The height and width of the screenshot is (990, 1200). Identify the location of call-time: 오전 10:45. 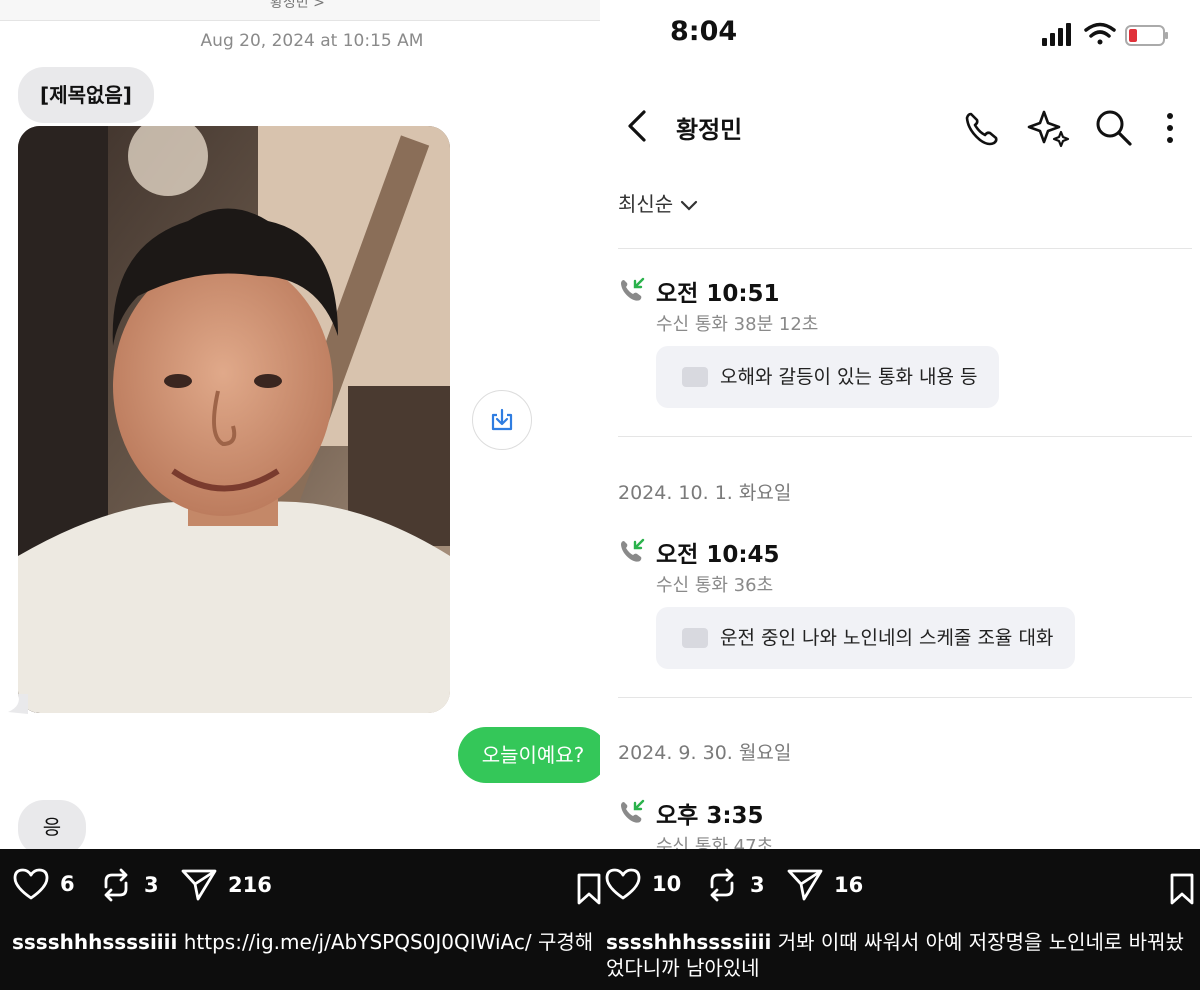
(718, 555).